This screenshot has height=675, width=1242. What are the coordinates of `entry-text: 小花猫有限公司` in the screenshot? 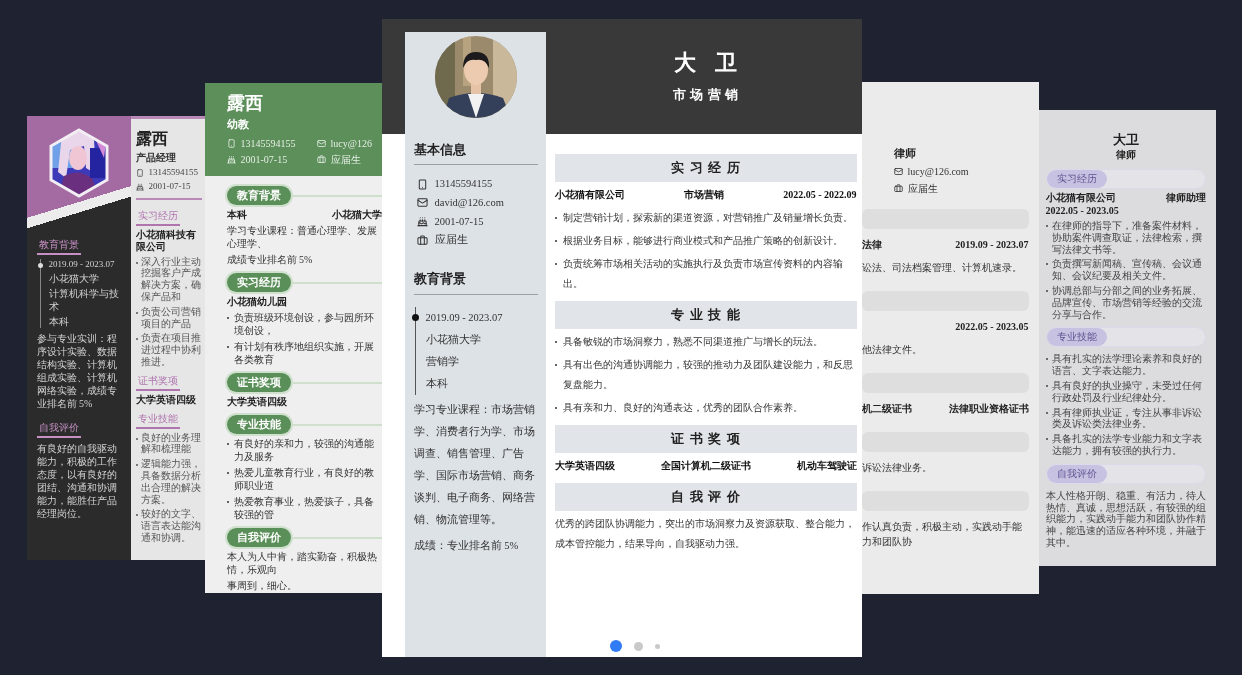 It's located at (589, 194).